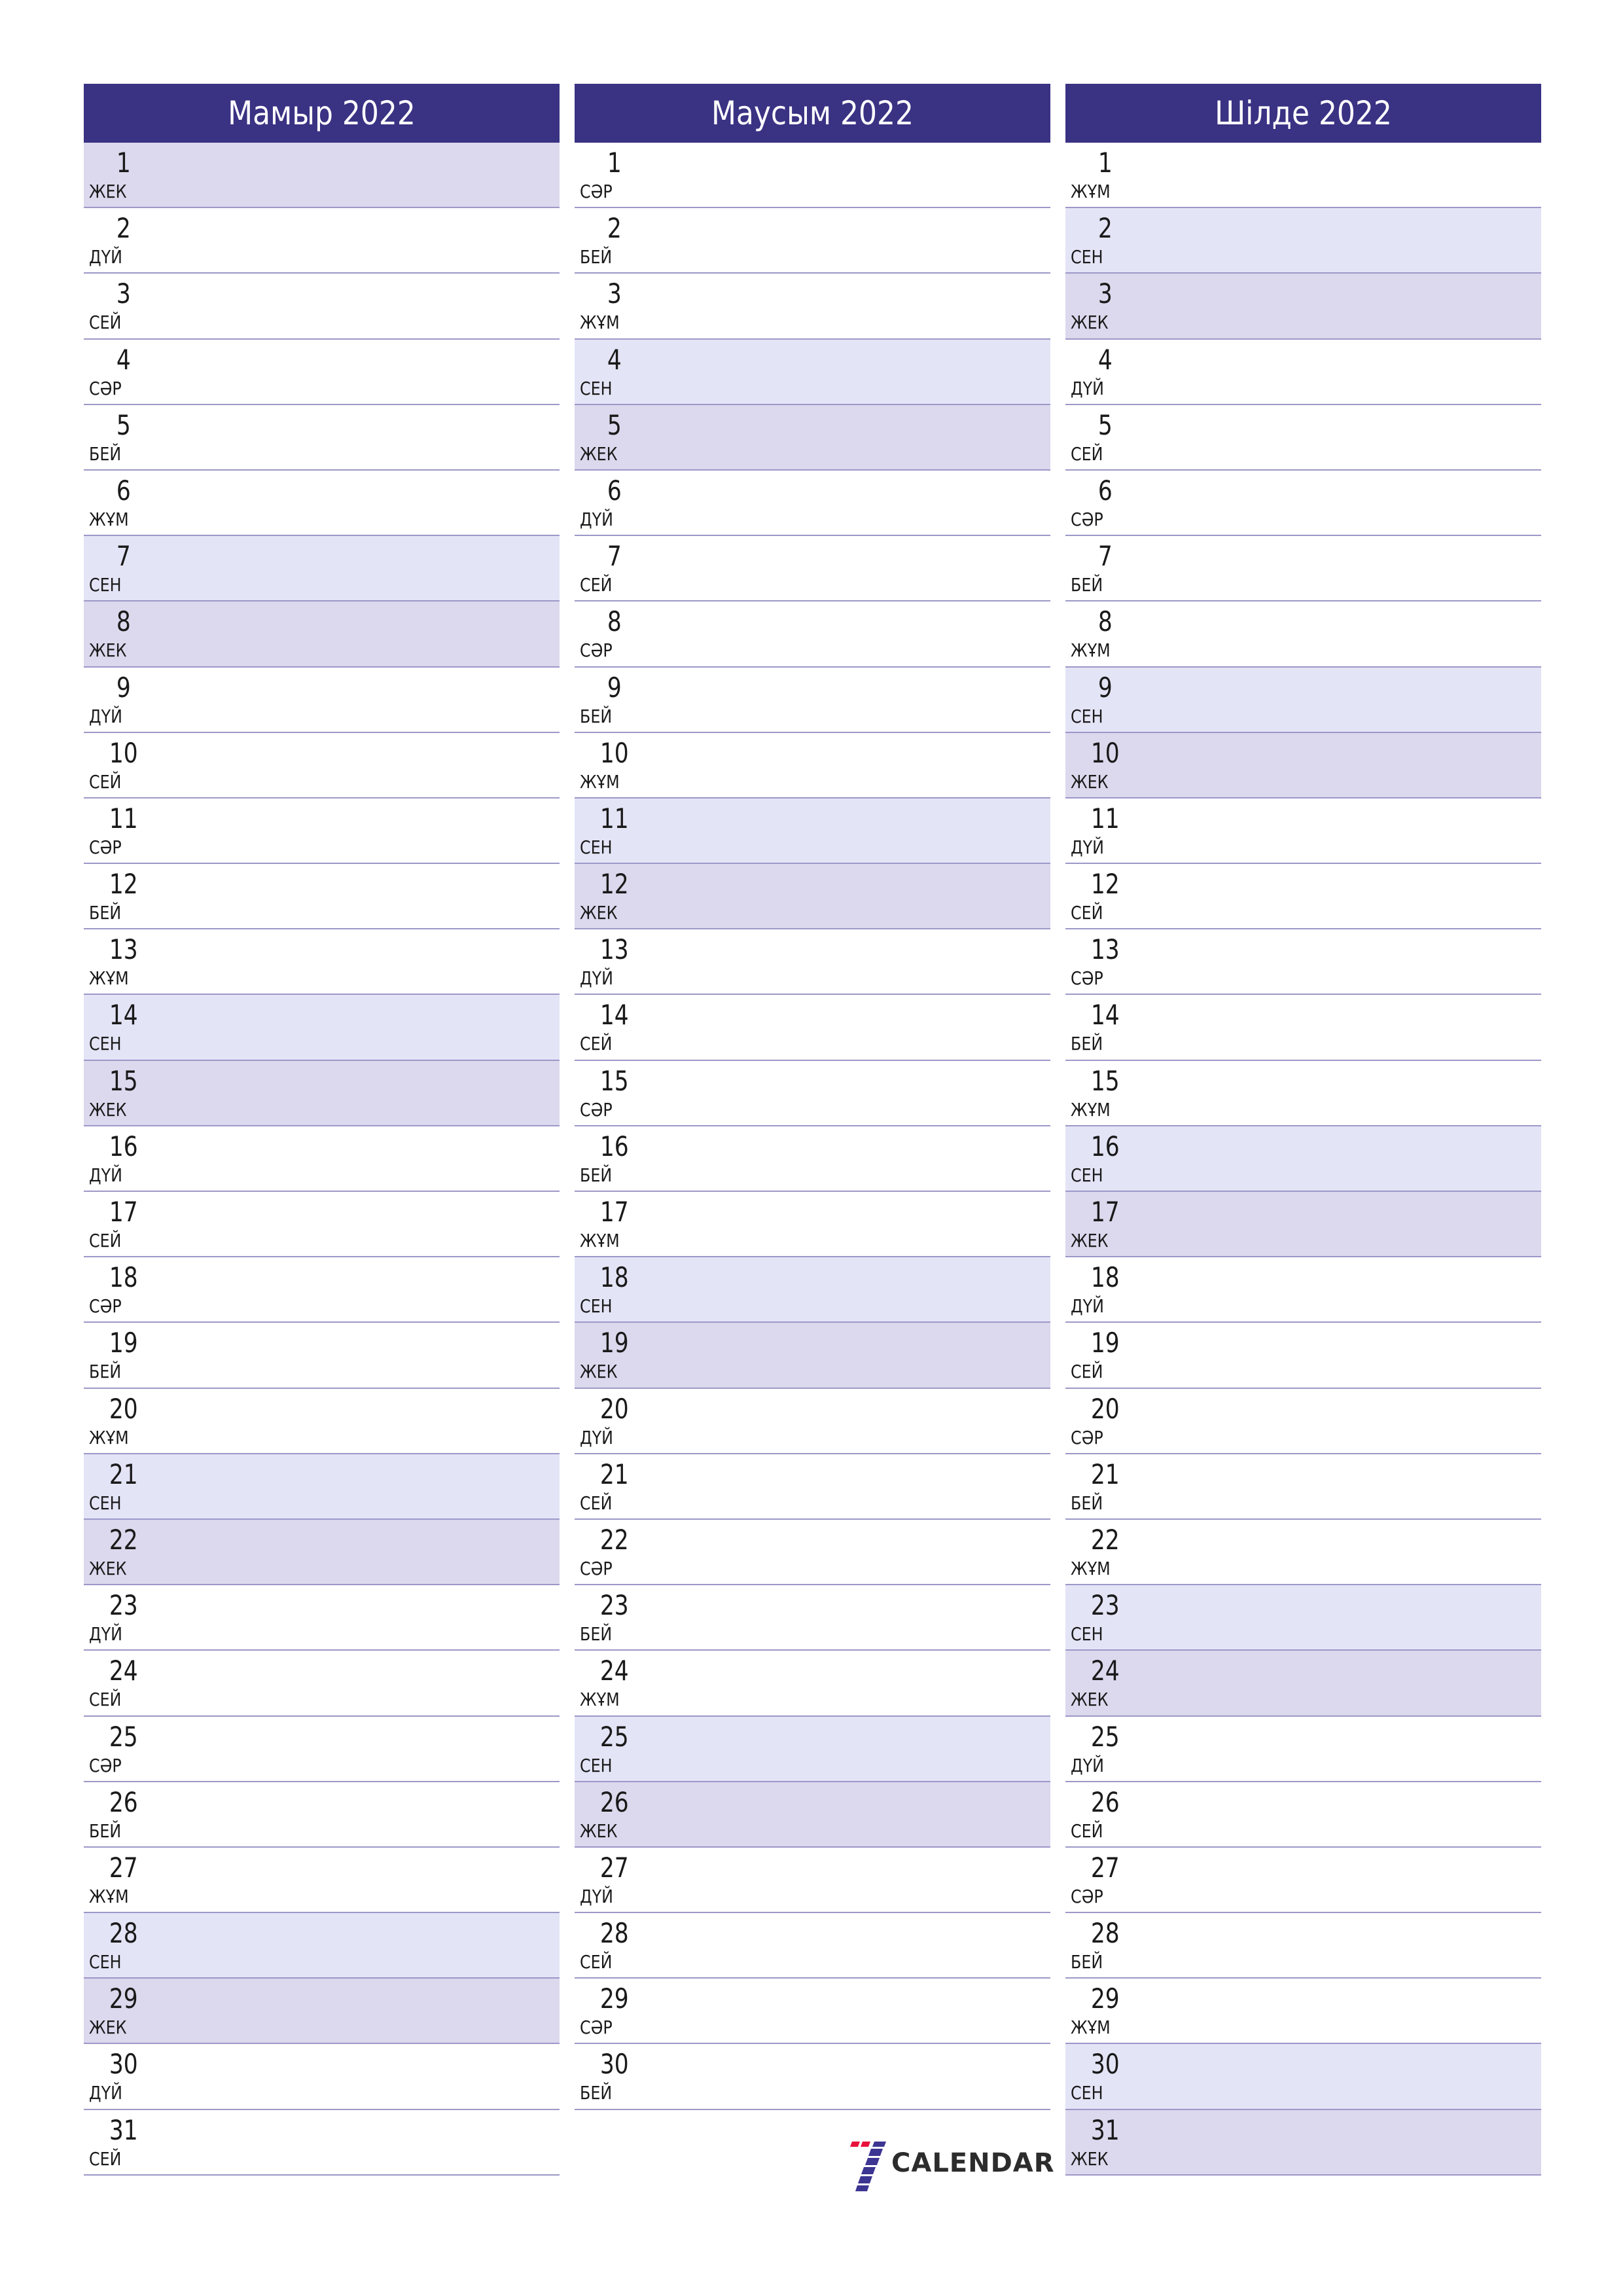 This screenshot has width=1623, height=2296. I want to click on day-number: 7, so click(1105, 556).